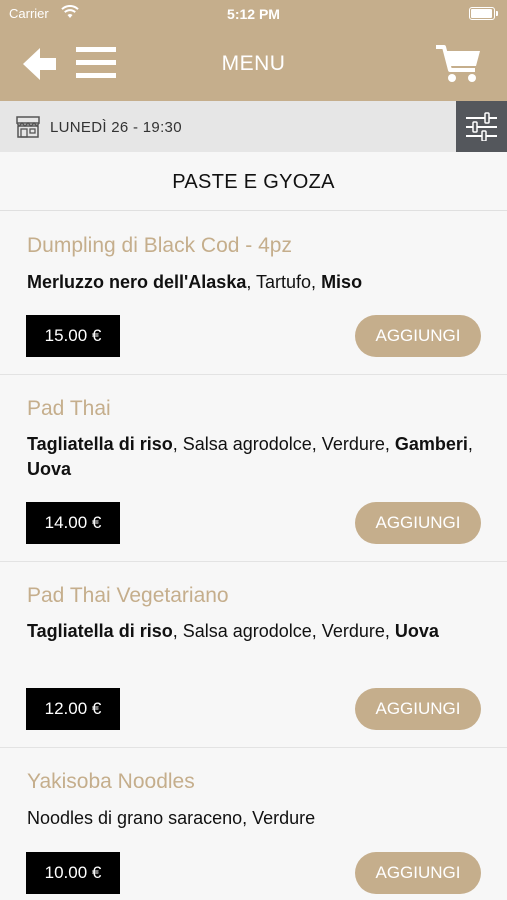 This screenshot has height=900, width=507. What do you see at coordinates (73, 336) in the screenshot?
I see `item-price: 15.00 €` at bounding box center [73, 336].